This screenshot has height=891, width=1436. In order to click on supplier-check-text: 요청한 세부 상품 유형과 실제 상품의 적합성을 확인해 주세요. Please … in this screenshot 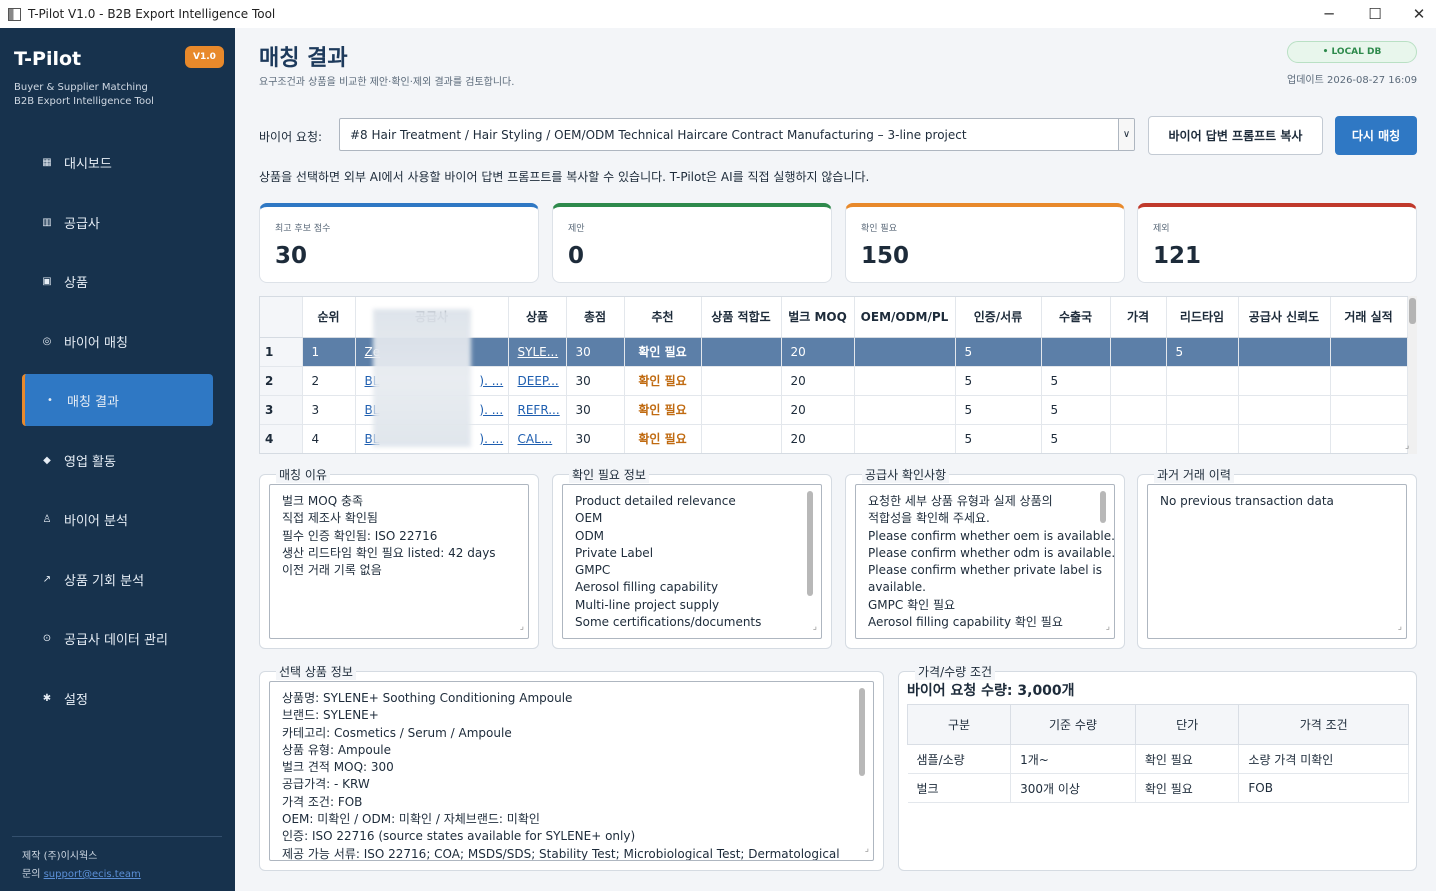, I will do `click(985, 561)`.